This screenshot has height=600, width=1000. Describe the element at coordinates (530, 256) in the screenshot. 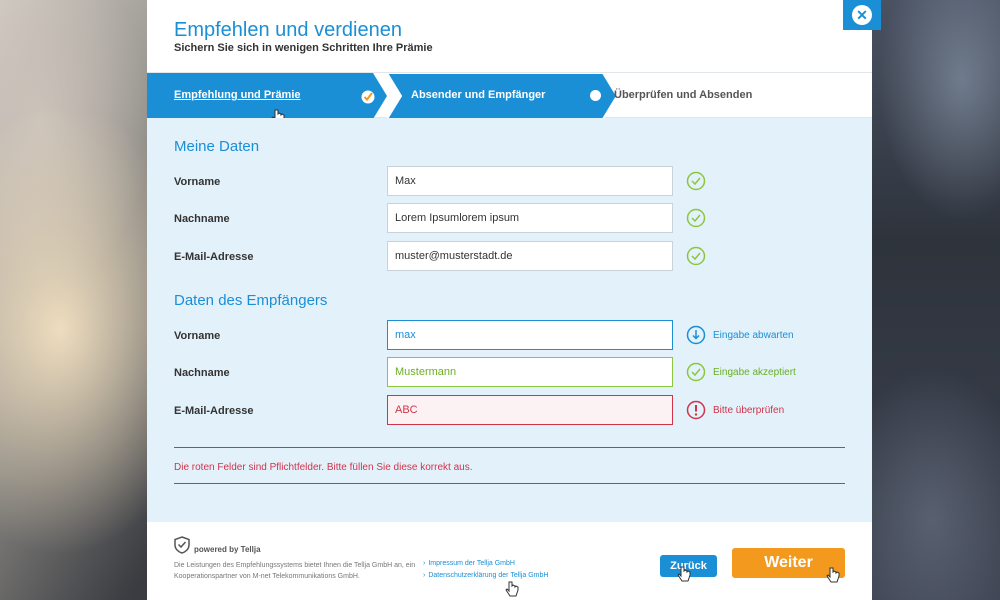

I see `sender-email-input: muster@musterstadt.de` at that location.